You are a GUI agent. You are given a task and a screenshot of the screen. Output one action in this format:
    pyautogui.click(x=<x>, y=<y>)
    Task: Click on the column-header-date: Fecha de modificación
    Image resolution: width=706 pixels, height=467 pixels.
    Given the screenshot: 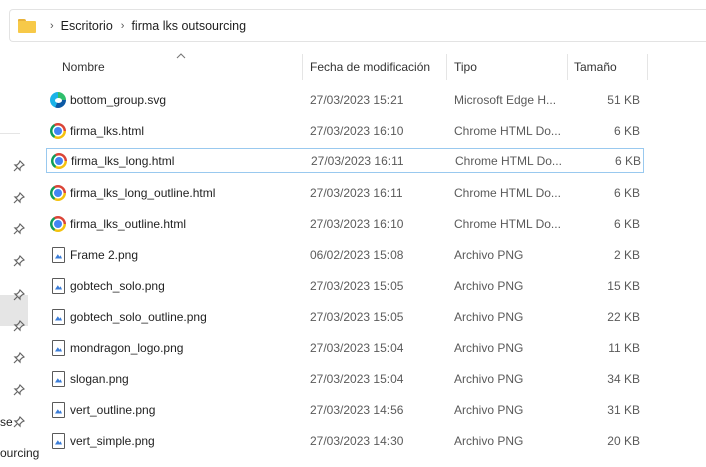 What is the action you would take?
    pyautogui.click(x=375, y=67)
    